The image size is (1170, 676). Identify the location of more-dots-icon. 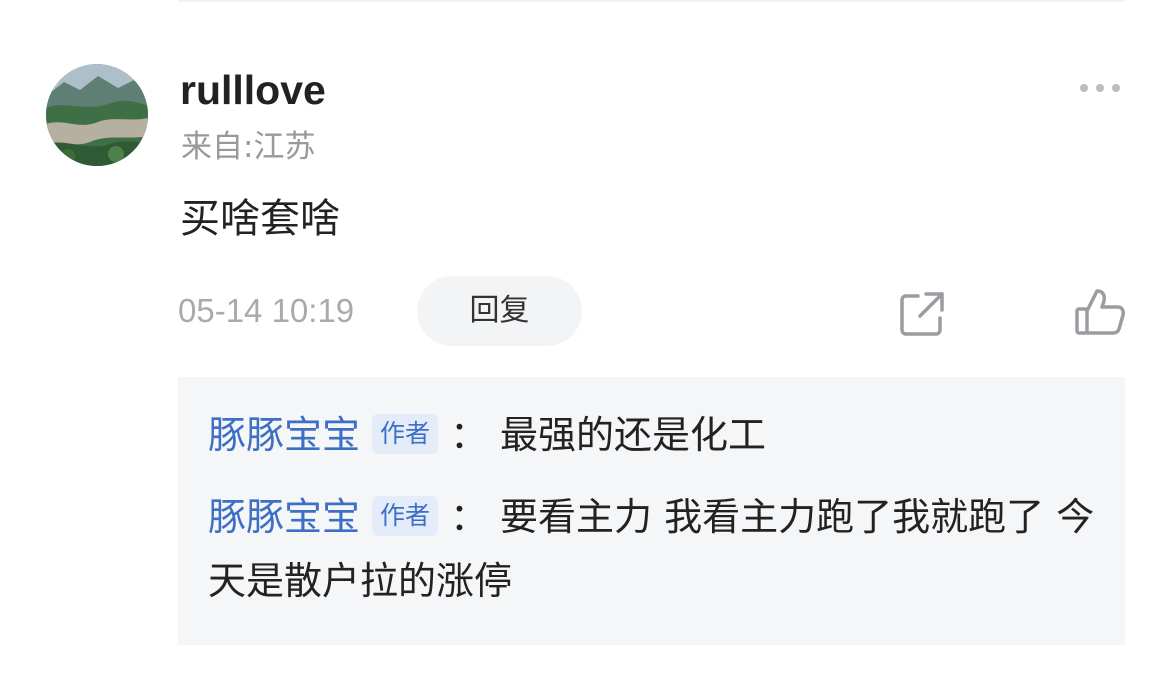
(1100, 88).